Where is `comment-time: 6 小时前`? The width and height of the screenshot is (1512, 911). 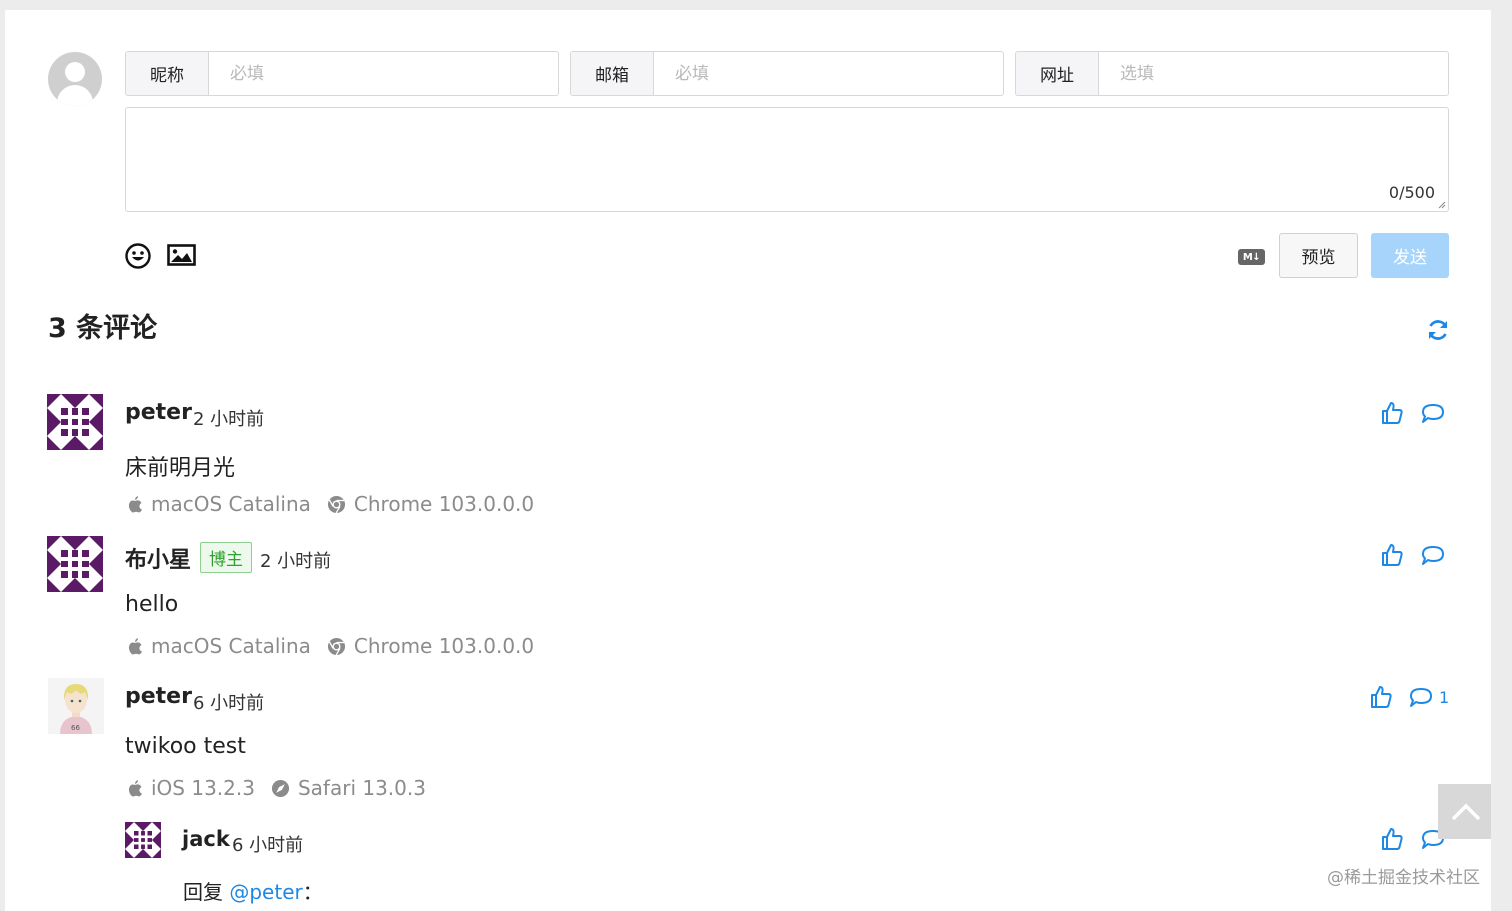 comment-time: 6 小时前 is located at coordinates (229, 703).